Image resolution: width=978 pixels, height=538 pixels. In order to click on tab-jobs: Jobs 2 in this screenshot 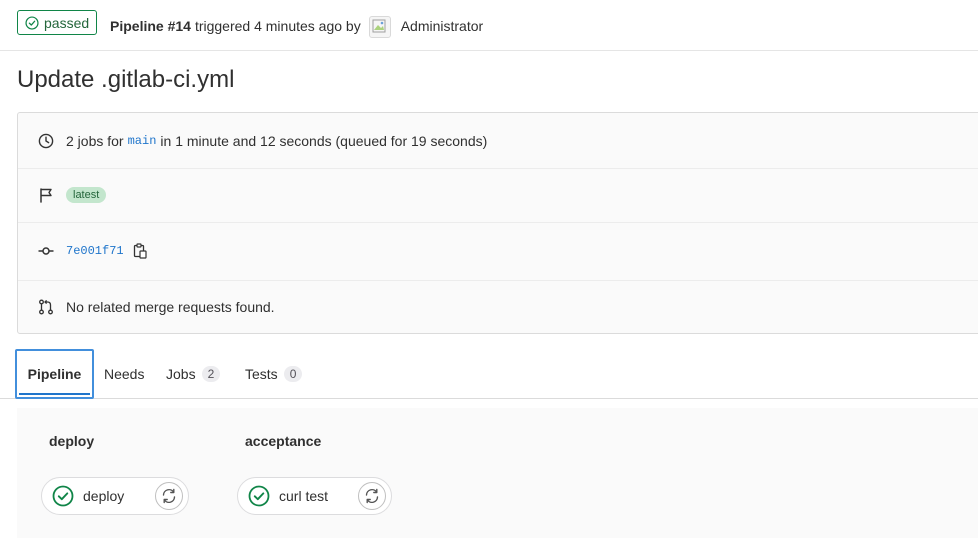, I will do `click(193, 374)`.